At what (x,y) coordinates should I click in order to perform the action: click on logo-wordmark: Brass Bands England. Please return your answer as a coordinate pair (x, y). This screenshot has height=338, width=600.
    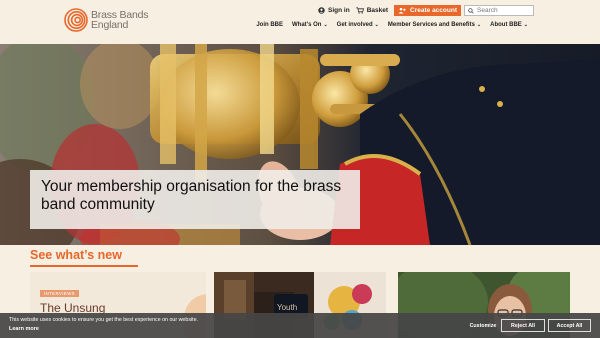
    Looking at the image, I should click on (120, 20).